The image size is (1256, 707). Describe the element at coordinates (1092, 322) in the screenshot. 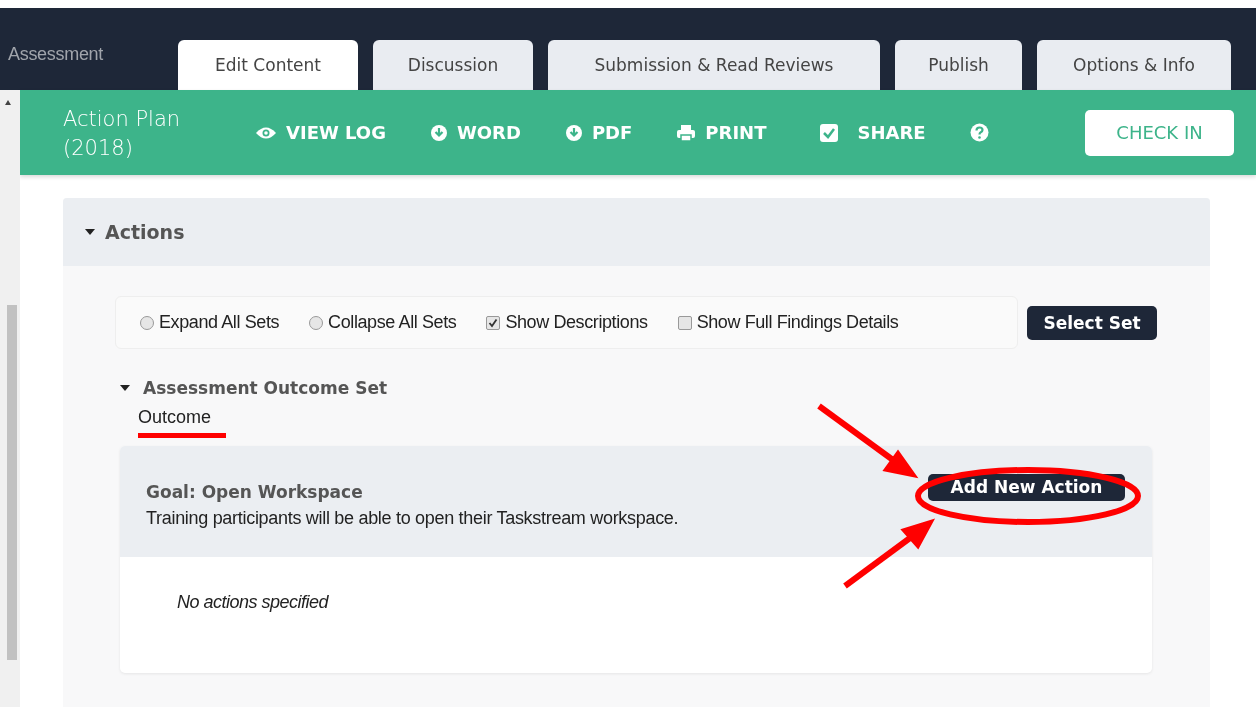

I see `select-set-button: Select Set` at that location.